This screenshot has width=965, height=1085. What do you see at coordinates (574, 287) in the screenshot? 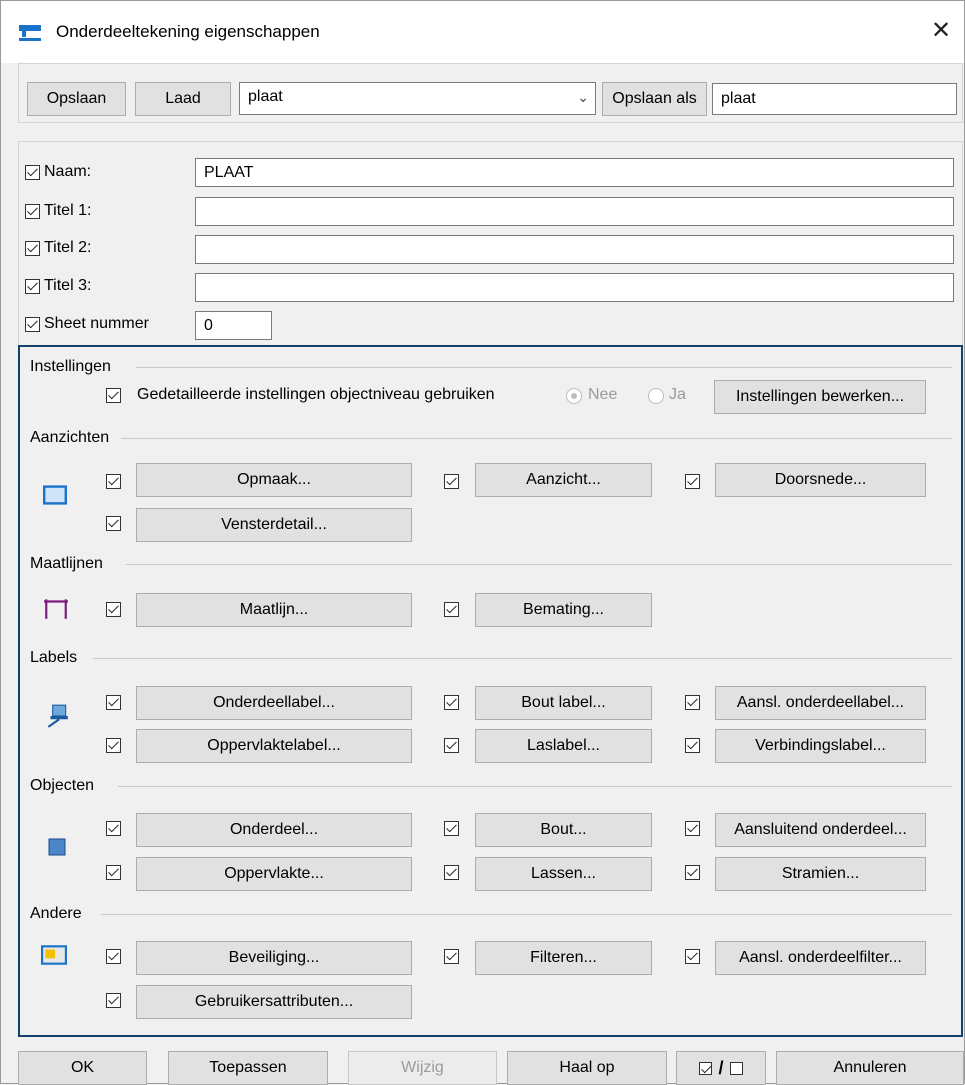
I see `title3-field` at bounding box center [574, 287].